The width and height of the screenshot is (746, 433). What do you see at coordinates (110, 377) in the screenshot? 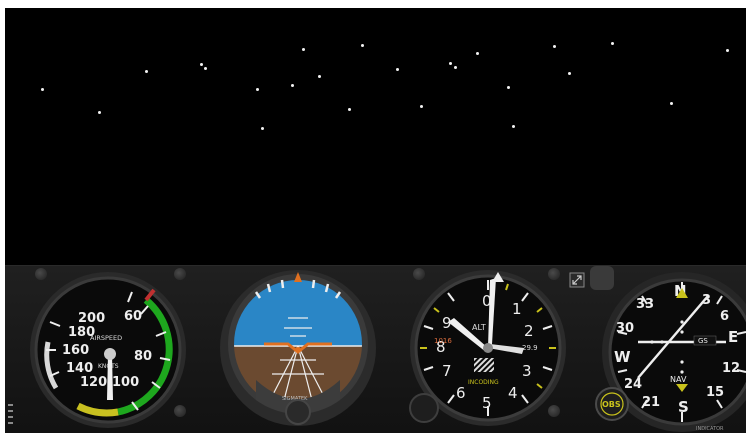
I see `airspeed-needle` at bounding box center [110, 377].